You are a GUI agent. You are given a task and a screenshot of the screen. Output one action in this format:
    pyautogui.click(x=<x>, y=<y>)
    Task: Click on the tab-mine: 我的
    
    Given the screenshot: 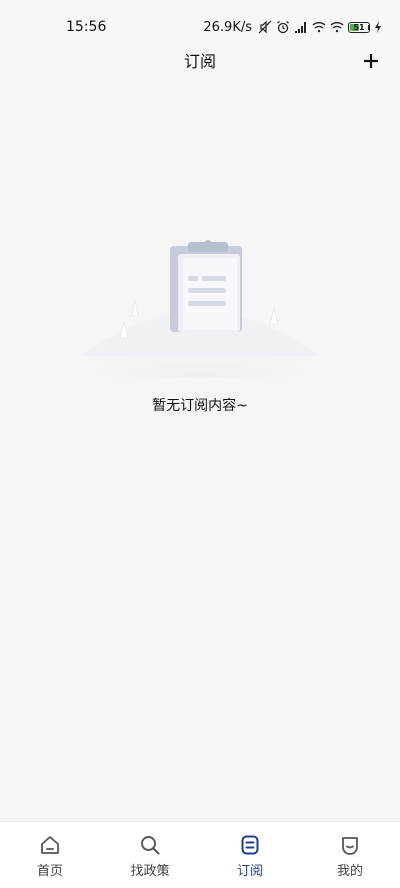 What is the action you would take?
    pyautogui.click(x=350, y=855)
    